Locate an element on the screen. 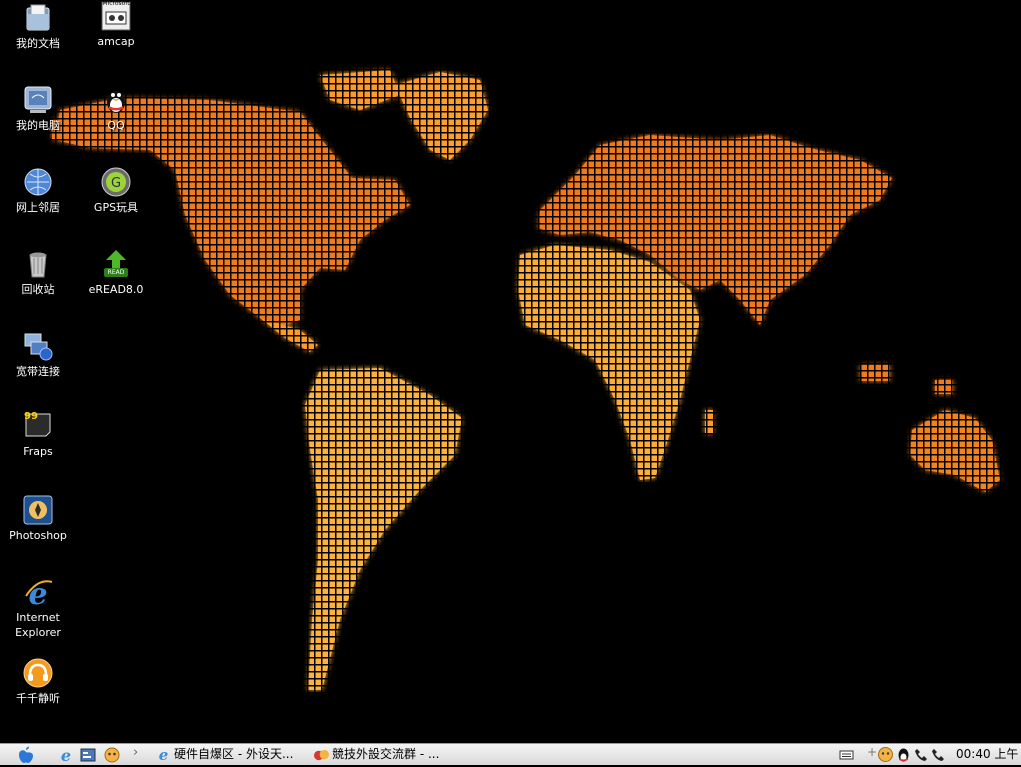  quicklaunch-ie: e is located at coordinates (66, 755).